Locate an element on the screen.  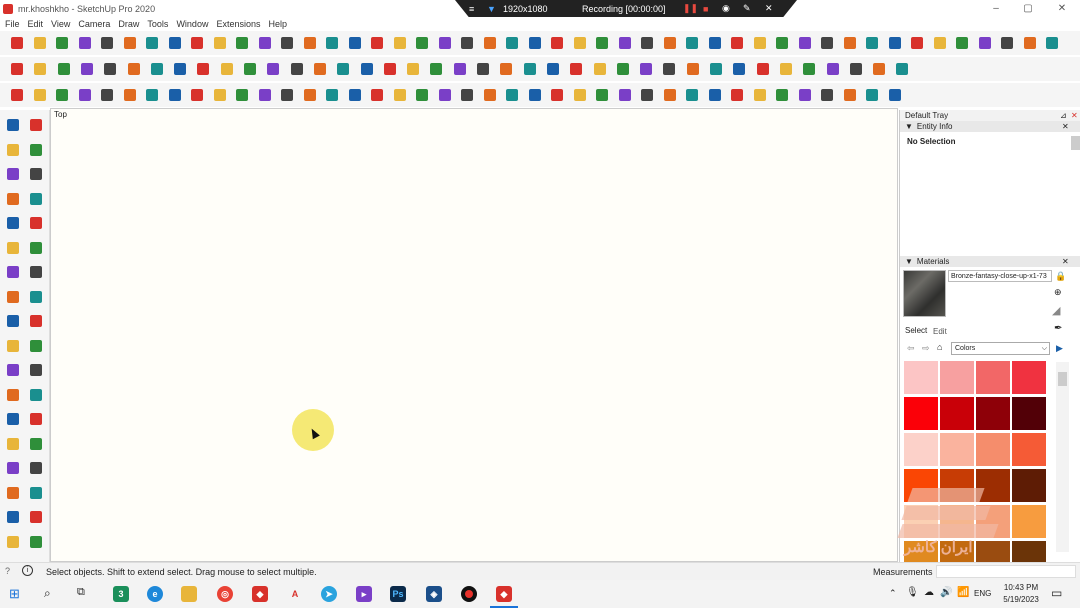
taskbar-app-icon: 3 is located at coordinates (121, 594).